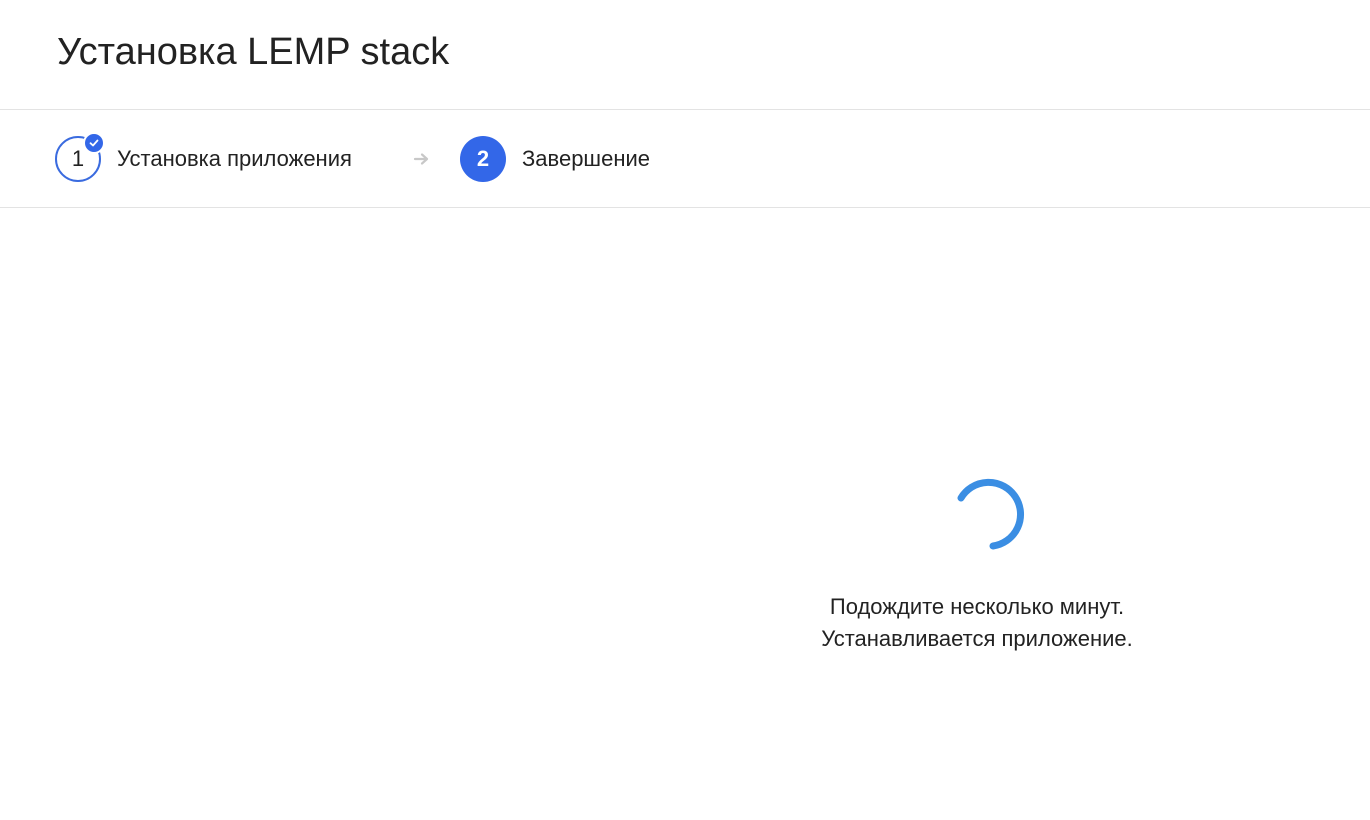 This screenshot has height=820, width=1370. I want to click on check-icon, so click(94, 142).